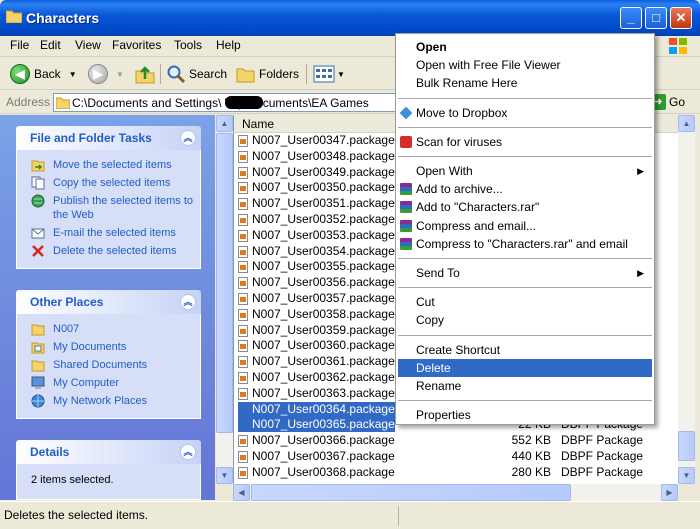 Image resolution: width=700 pixels, height=529 pixels. What do you see at coordinates (188, 452) in the screenshot?
I see `expand-chevron-icon: ︽` at bounding box center [188, 452].